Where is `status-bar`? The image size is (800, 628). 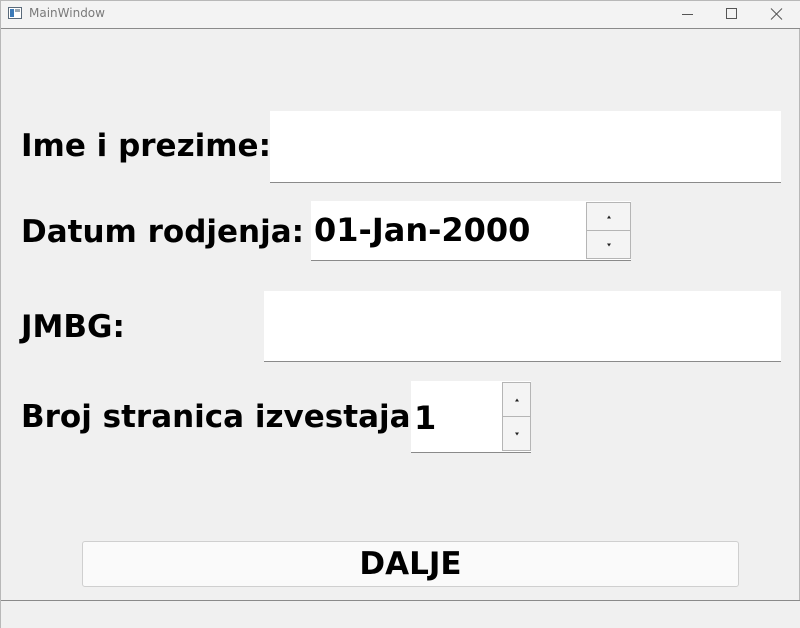 status-bar is located at coordinates (400, 614).